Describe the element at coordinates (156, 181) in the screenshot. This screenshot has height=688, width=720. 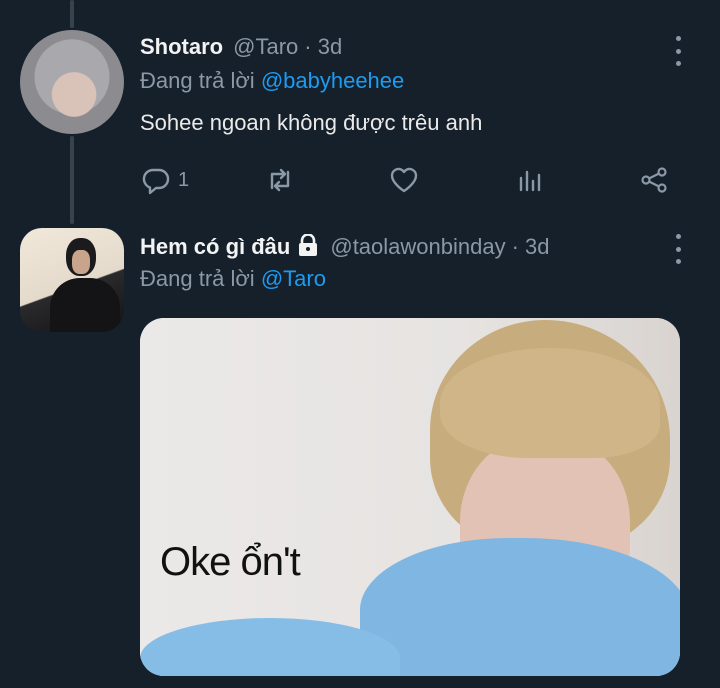
I see `reply-icon` at that location.